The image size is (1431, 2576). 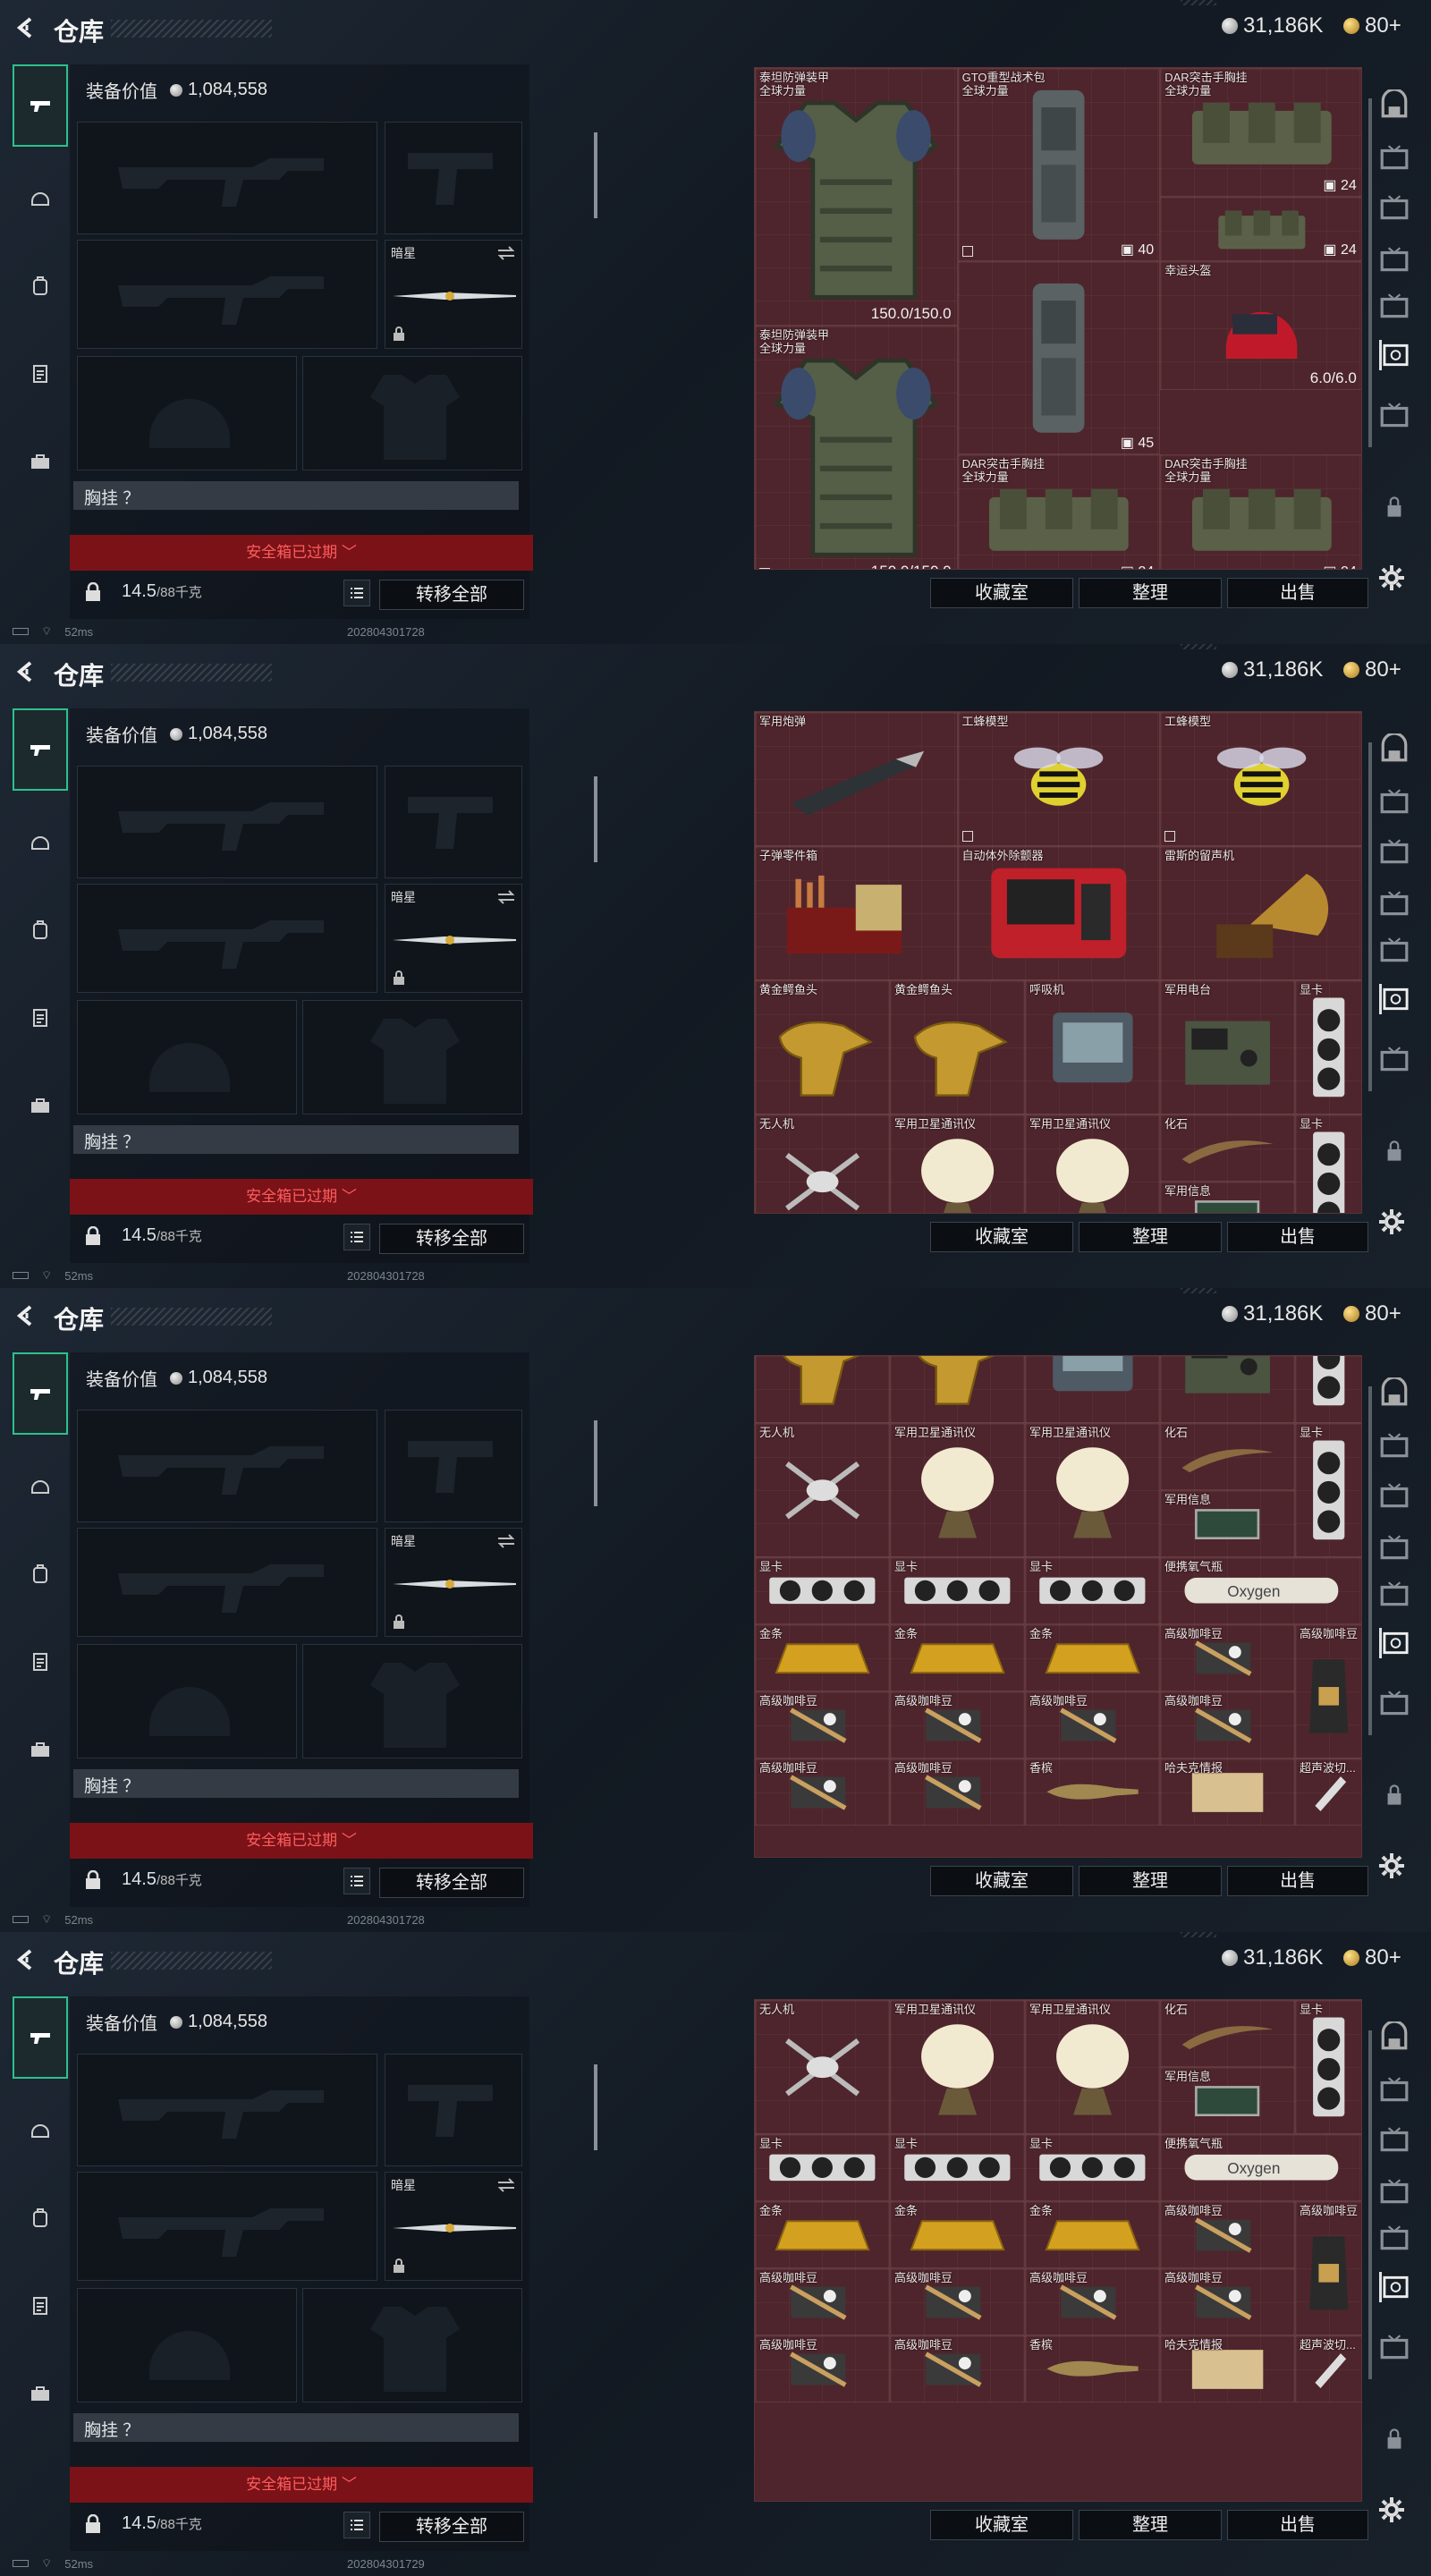 What do you see at coordinates (1297, 593) in the screenshot?
I see `sell-button: 出售` at bounding box center [1297, 593].